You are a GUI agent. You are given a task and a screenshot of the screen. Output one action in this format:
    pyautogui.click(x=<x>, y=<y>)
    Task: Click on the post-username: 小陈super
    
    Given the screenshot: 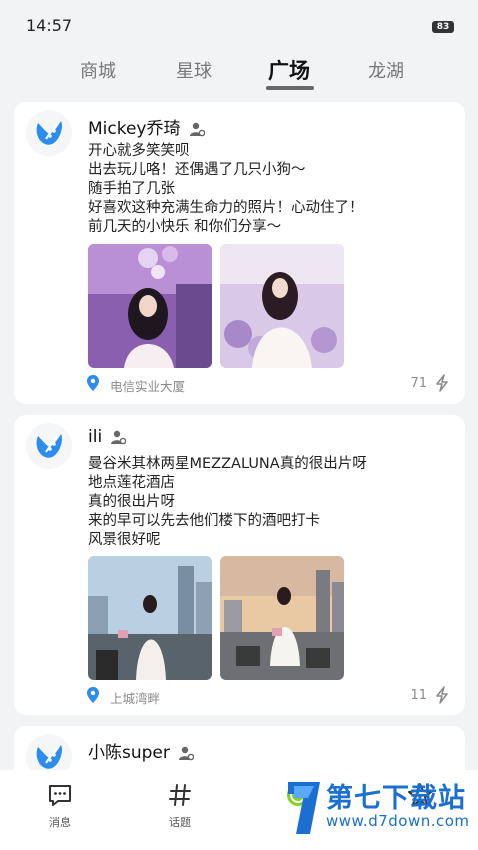 What is the action you would take?
    pyautogui.click(x=141, y=750)
    